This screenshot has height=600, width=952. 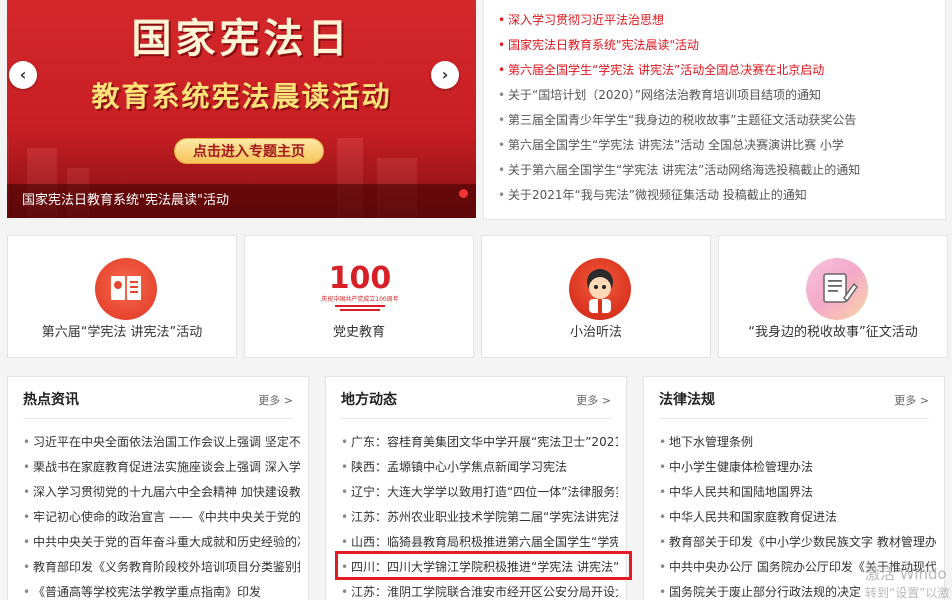 I want to click on tile-dangshi: 100 庆祝中国共产党成立100周年 党史教育, so click(x=359, y=296).